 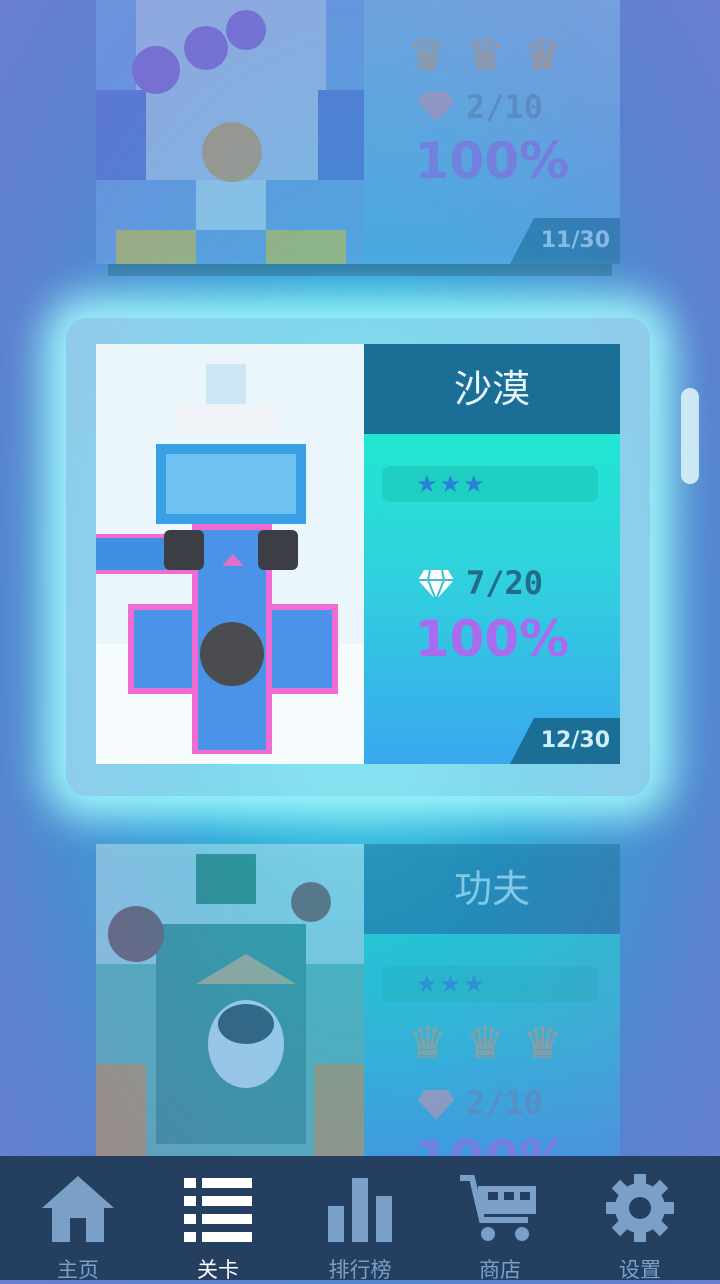 I want to click on gear-icon, so click(x=640, y=1208).